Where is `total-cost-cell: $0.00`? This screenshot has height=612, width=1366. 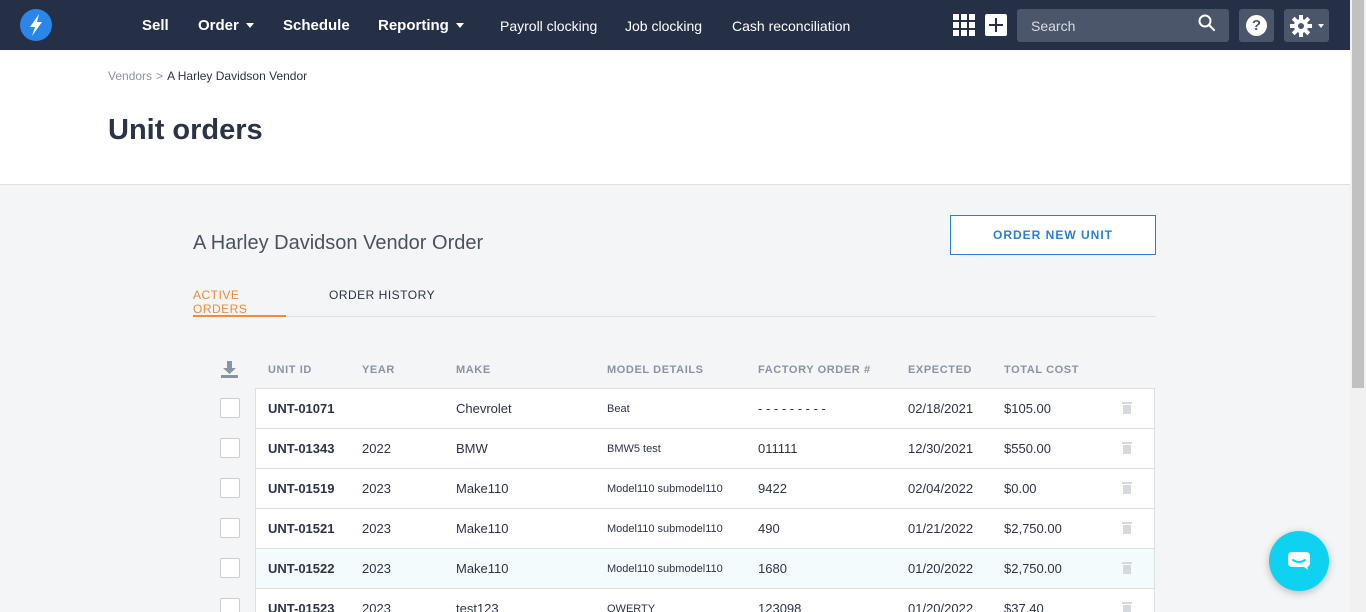 total-cost-cell: $0.00 is located at coordinates (1020, 488).